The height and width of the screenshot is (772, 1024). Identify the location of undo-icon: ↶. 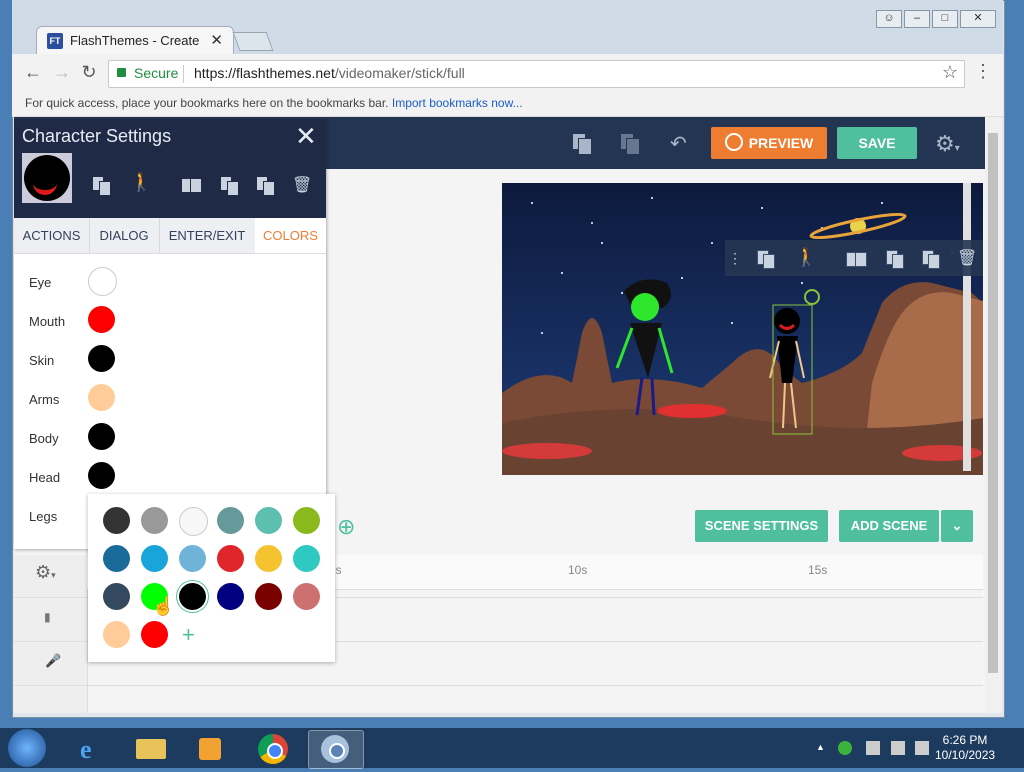
(678, 143).